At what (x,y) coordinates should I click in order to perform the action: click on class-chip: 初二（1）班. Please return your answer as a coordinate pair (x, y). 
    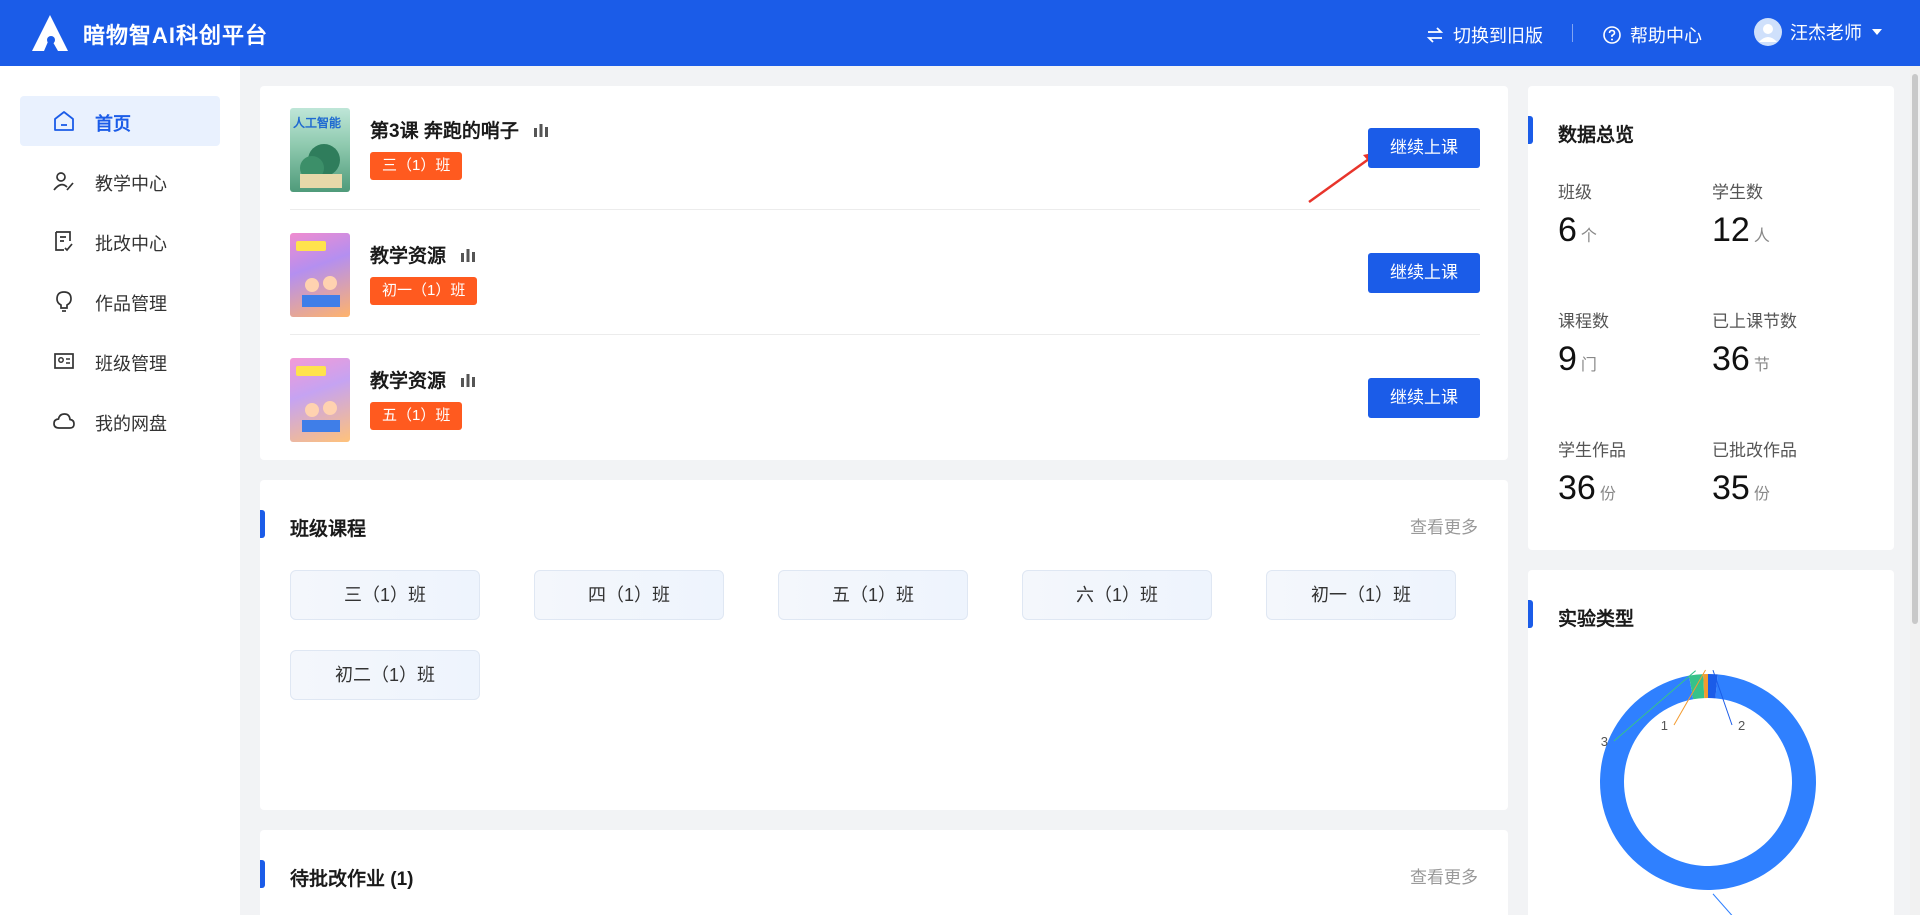
    Looking at the image, I should click on (385, 675).